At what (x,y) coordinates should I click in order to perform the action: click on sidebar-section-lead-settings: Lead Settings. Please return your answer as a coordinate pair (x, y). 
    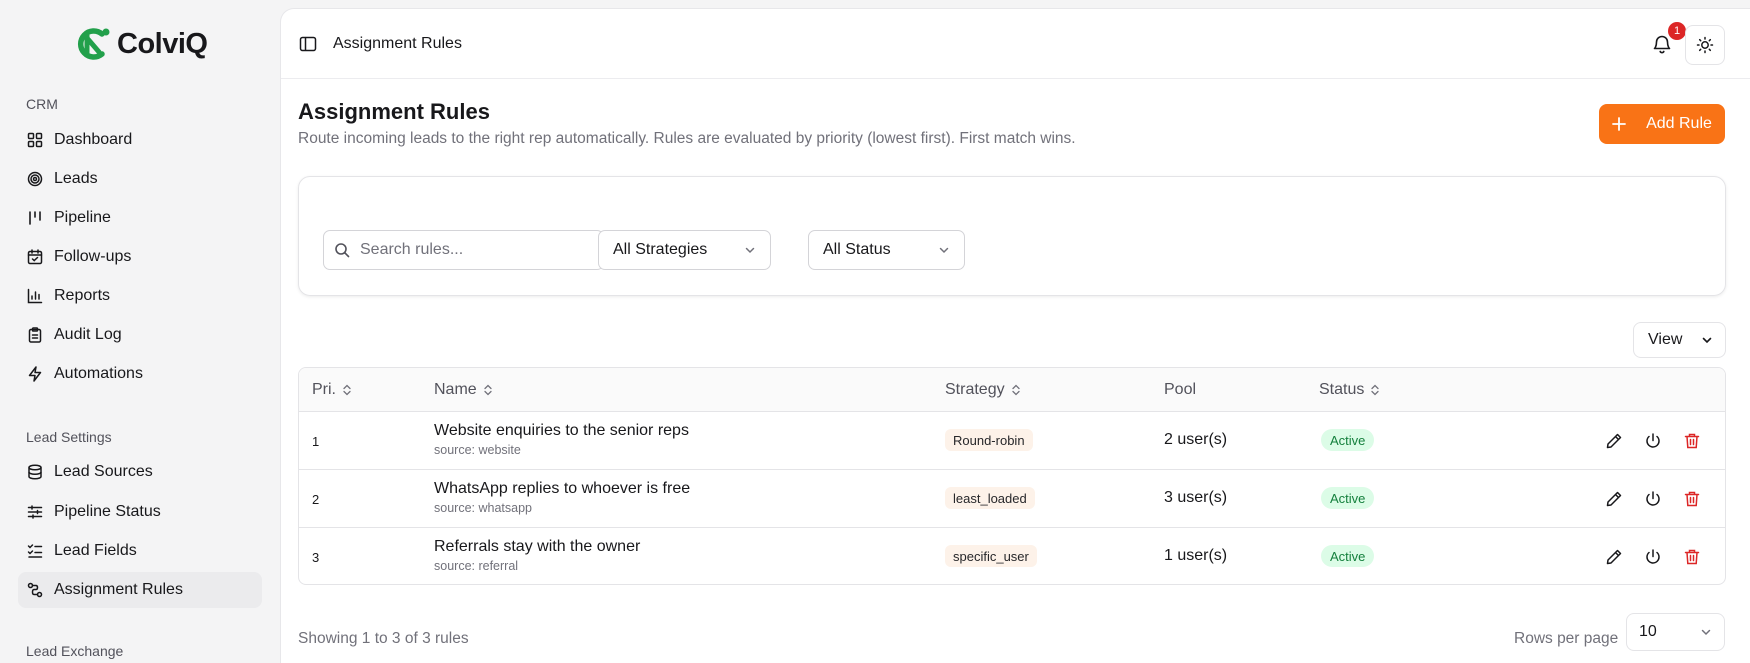
    Looking at the image, I should click on (69, 437).